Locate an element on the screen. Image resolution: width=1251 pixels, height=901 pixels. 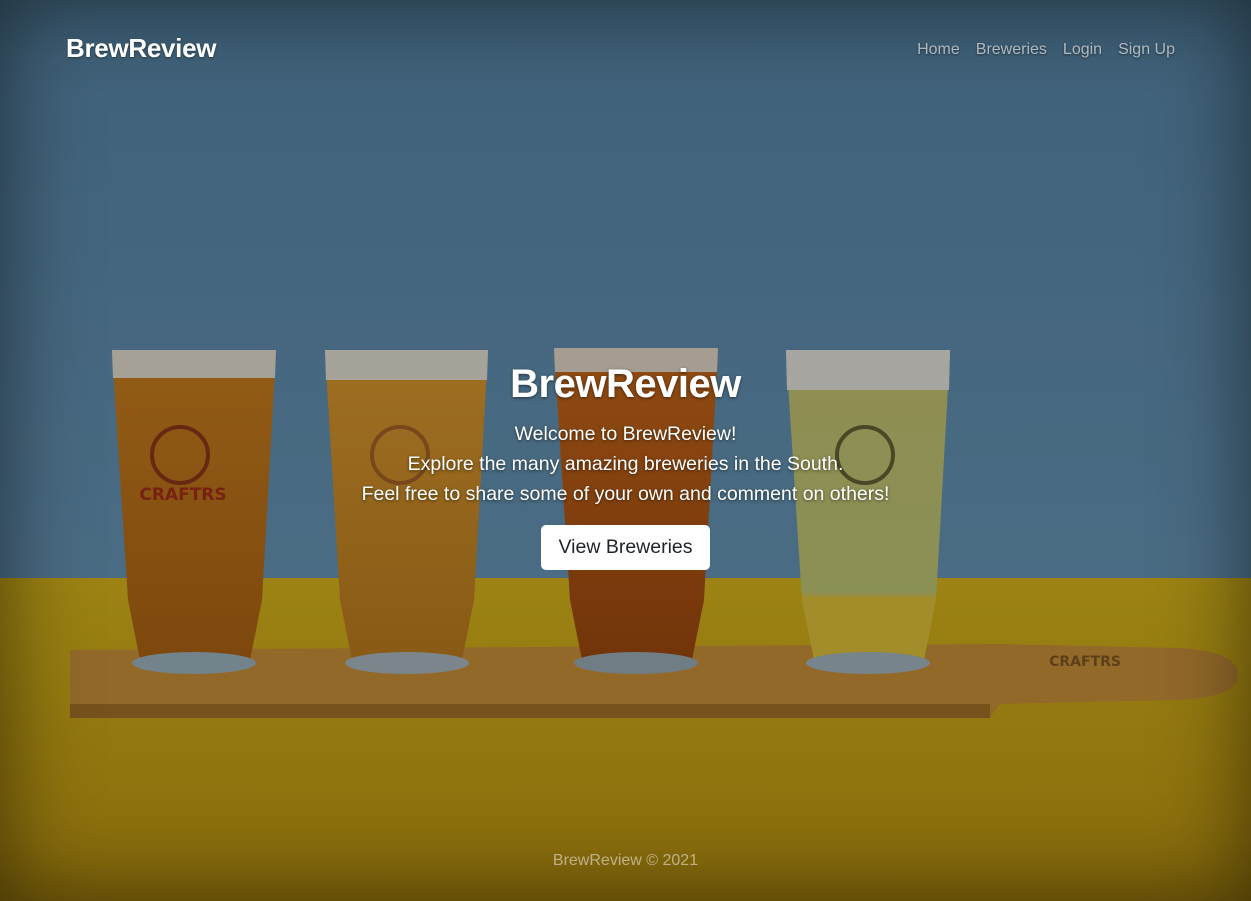
nav-link-login: Login is located at coordinates (1082, 50).